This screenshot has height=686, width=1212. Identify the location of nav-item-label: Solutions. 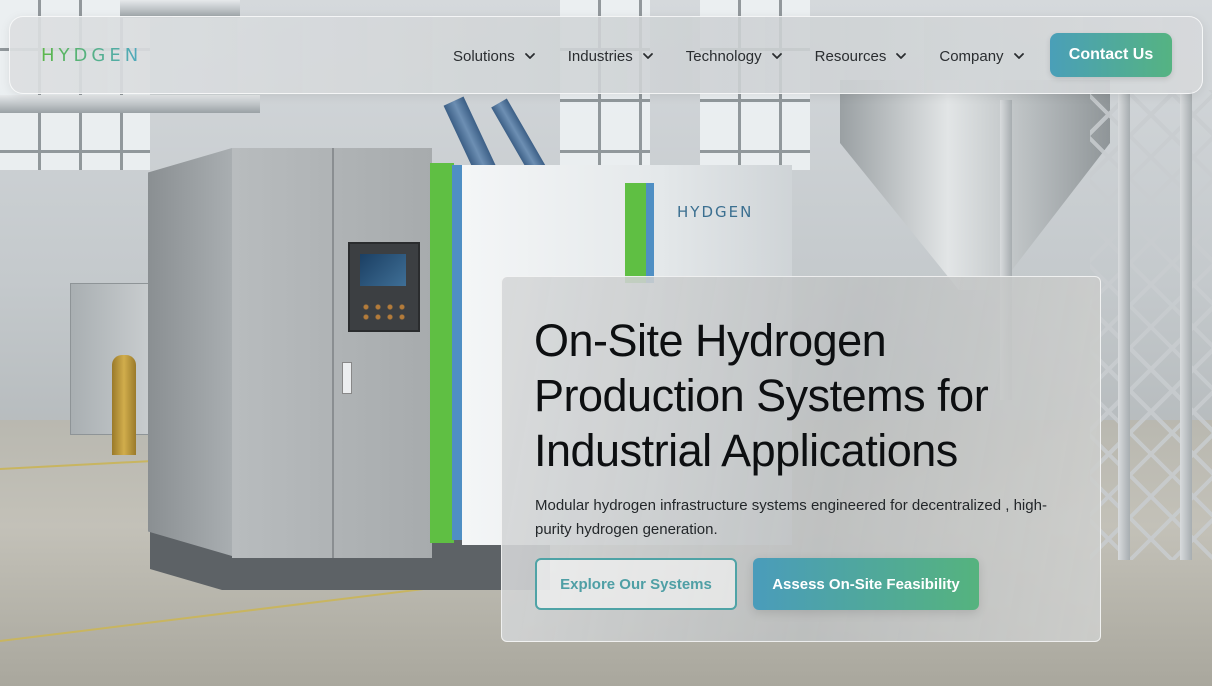
(484, 56).